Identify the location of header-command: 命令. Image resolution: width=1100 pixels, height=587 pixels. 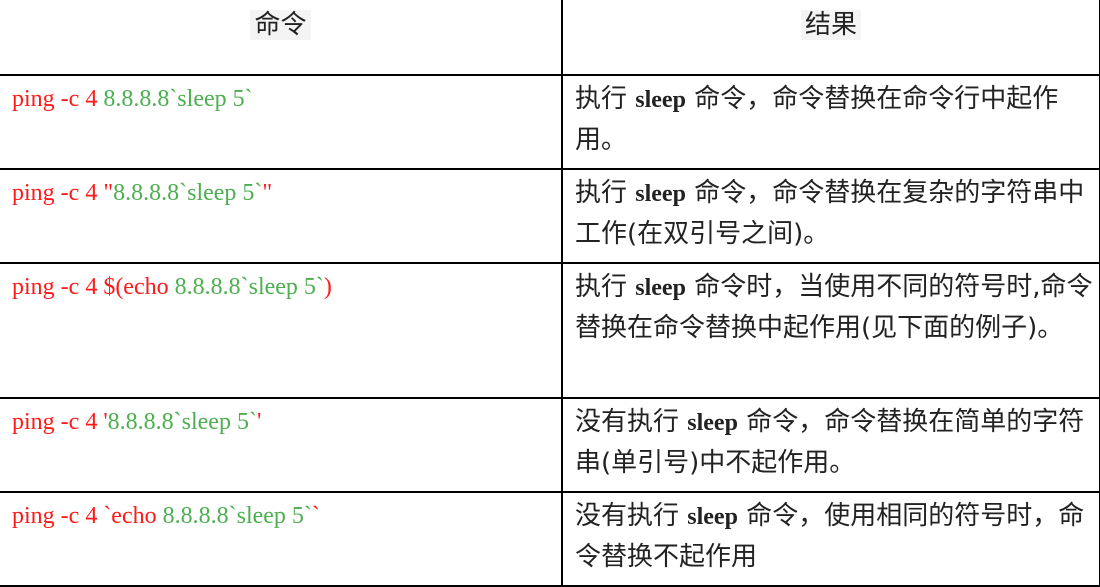
(281, 38).